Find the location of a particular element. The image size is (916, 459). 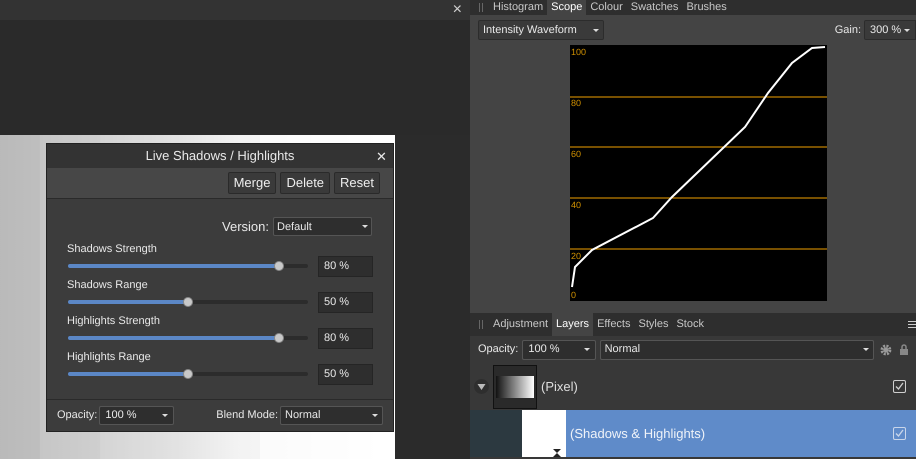

panel-tab: Stock is located at coordinates (690, 324).